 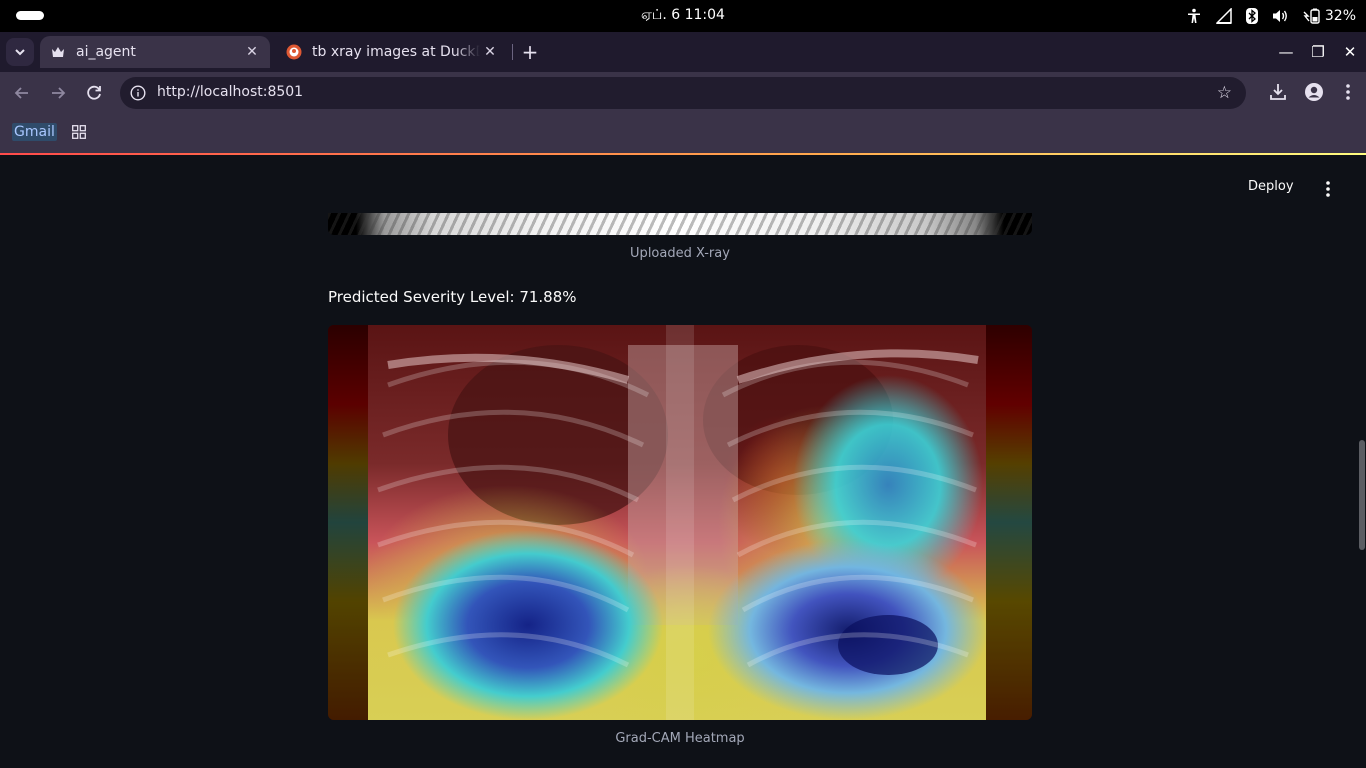 I want to click on address-bar: http://localhost:8501 ☆, so click(x=683, y=93).